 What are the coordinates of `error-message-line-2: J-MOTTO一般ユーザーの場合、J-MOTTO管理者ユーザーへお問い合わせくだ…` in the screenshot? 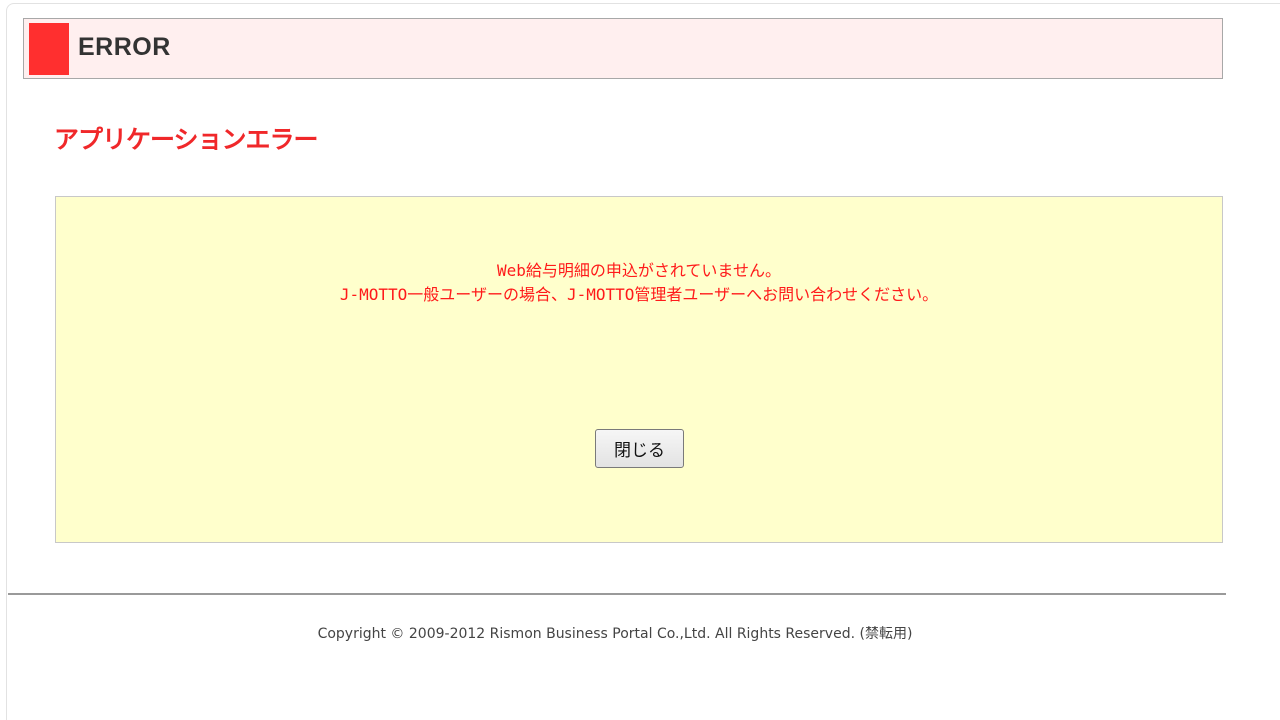 It's located at (639, 294).